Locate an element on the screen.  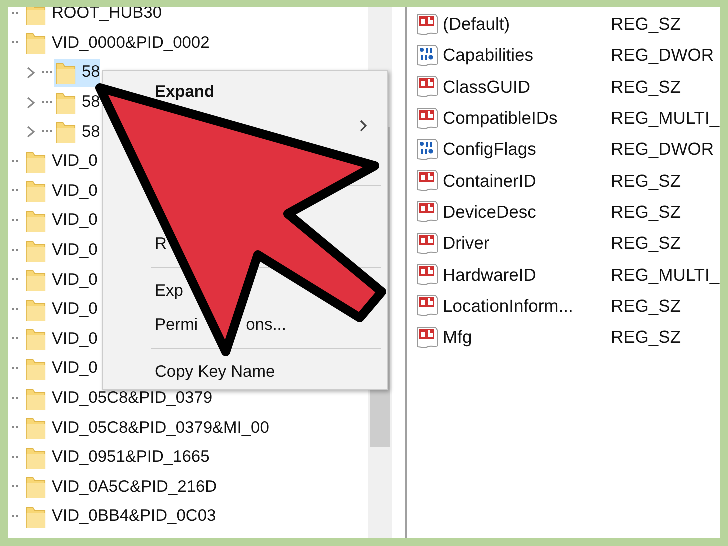
menu-item: Exp is located at coordinates (169, 291).